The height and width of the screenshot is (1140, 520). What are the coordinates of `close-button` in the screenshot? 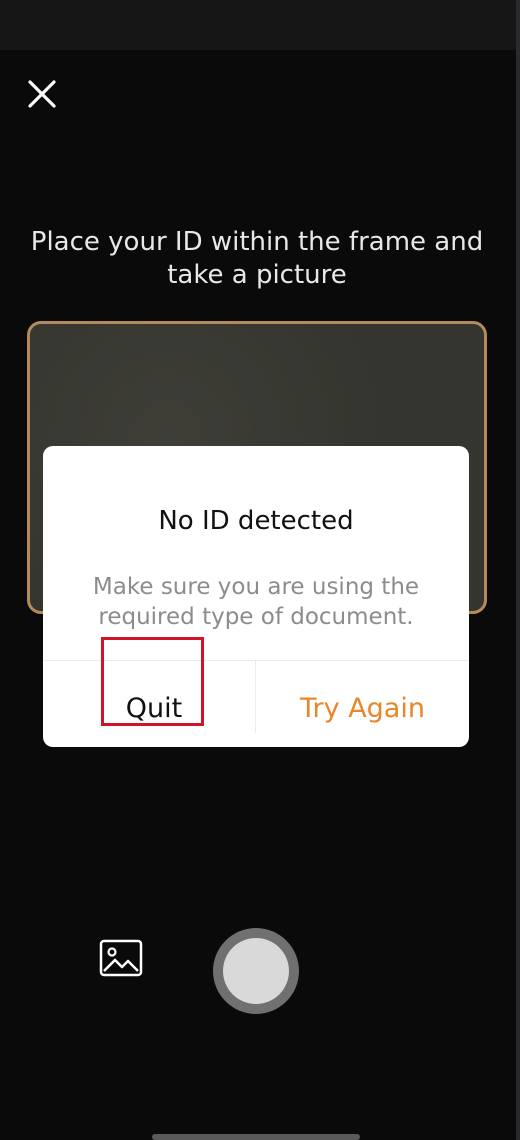 It's located at (42, 94).